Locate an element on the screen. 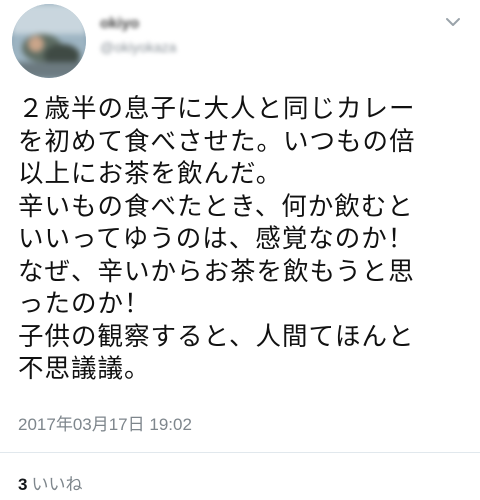  avatar is located at coordinates (49, 41).